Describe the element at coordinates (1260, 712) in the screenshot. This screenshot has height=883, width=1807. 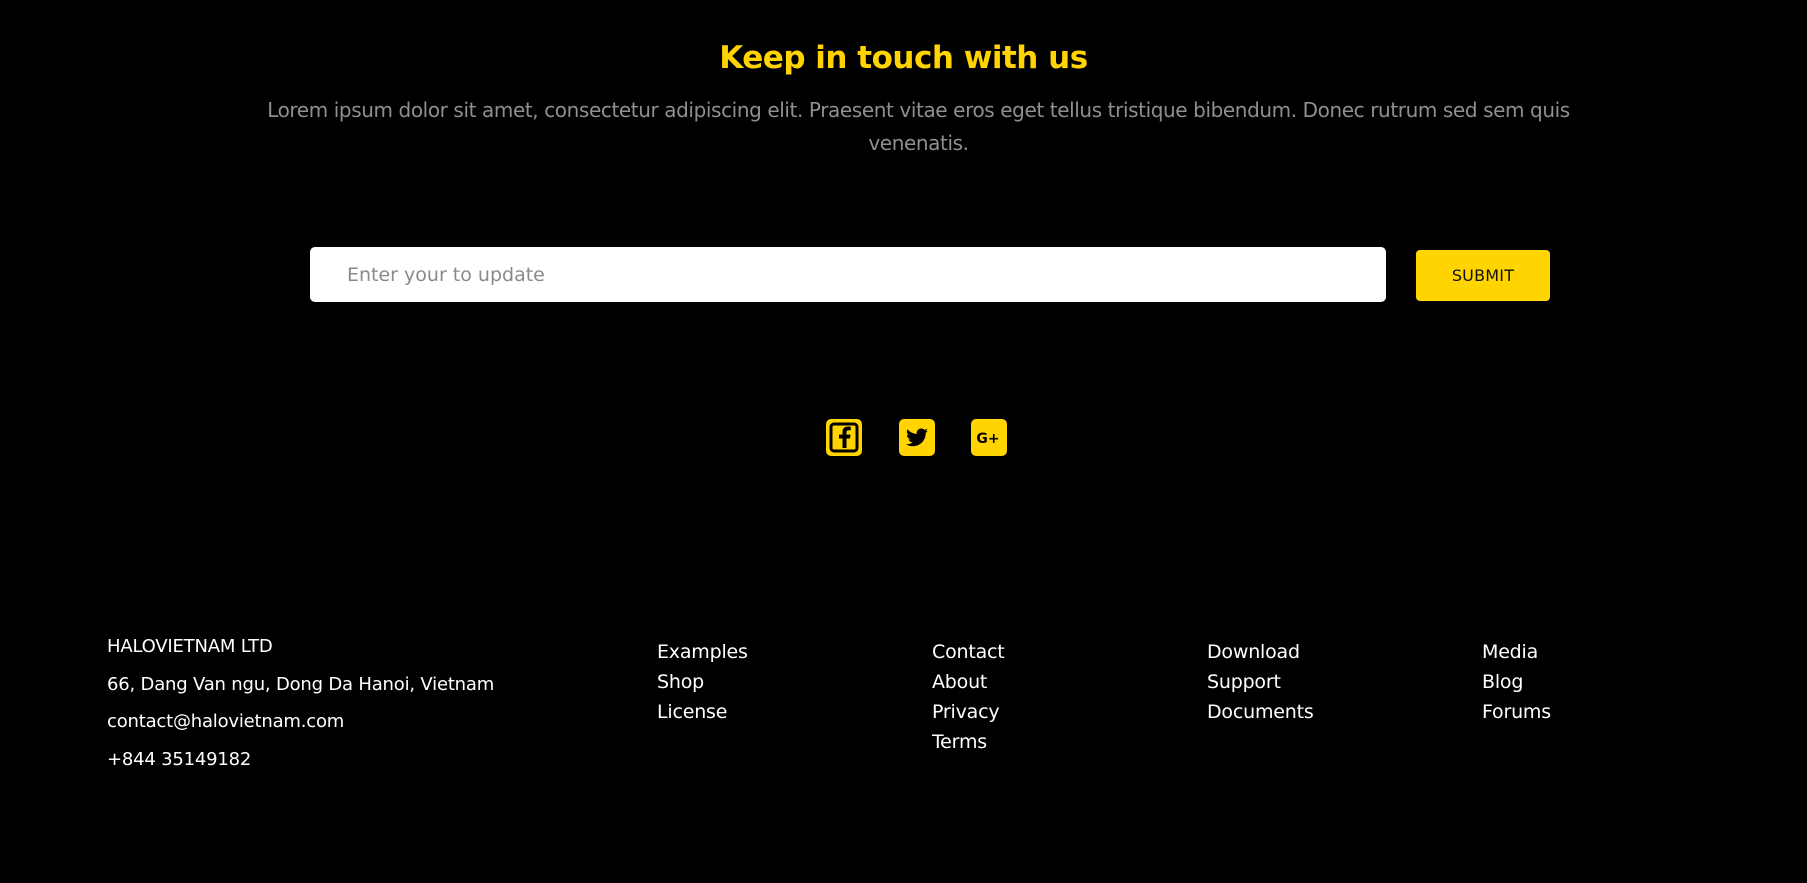
I see `footer-link-documents: Documents` at that location.